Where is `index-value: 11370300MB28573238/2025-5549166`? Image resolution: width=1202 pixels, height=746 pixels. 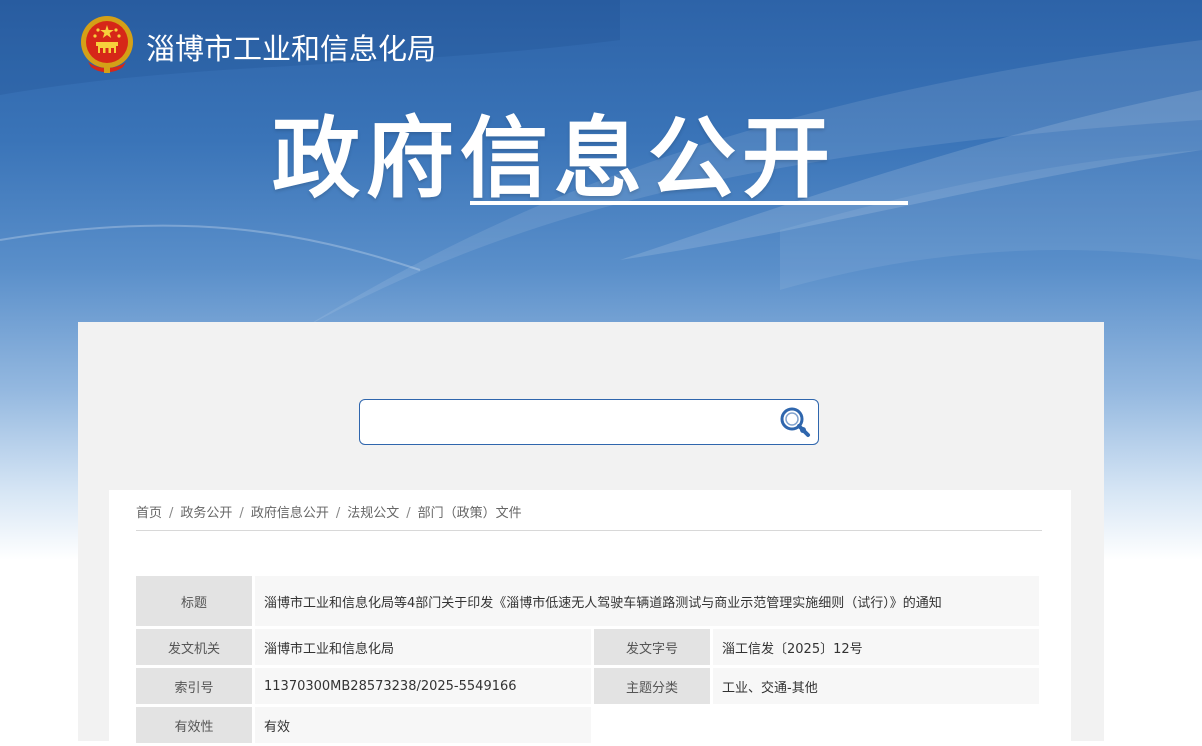 index-value: 11370300MB28573238/2025-5549166 is located at coordinates (424, 687).